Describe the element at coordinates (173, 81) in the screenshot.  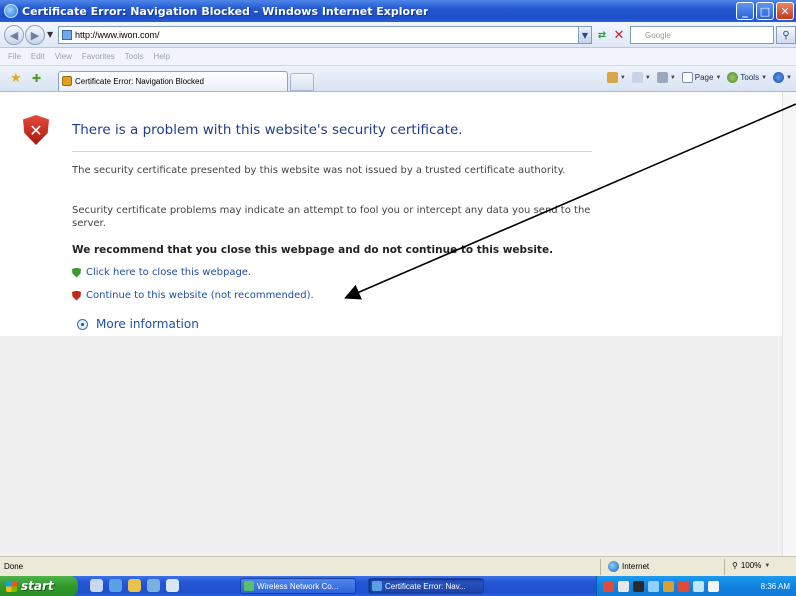
I see `tab-certificate-error: Certificate Error: Navigation Blocked` at that location.